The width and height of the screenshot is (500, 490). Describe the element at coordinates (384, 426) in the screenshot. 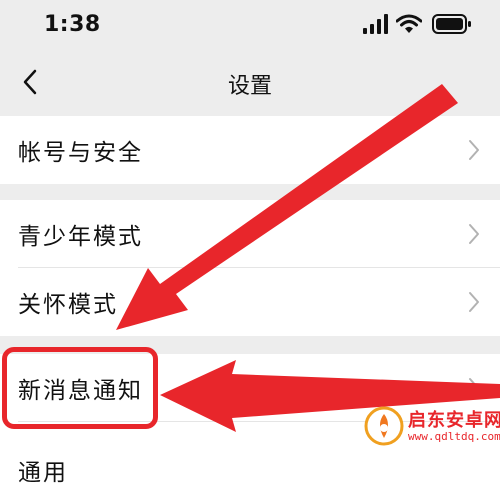

I see `watermark-logo-icon` at that location.